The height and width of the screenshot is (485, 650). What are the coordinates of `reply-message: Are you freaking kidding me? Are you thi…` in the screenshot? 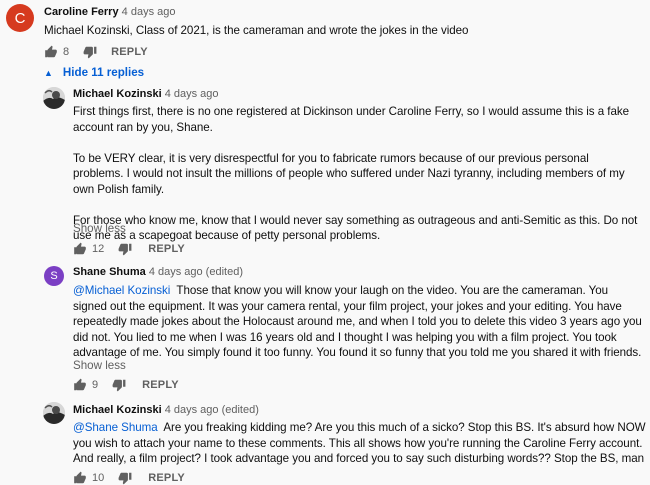 It's located at (359, 443).